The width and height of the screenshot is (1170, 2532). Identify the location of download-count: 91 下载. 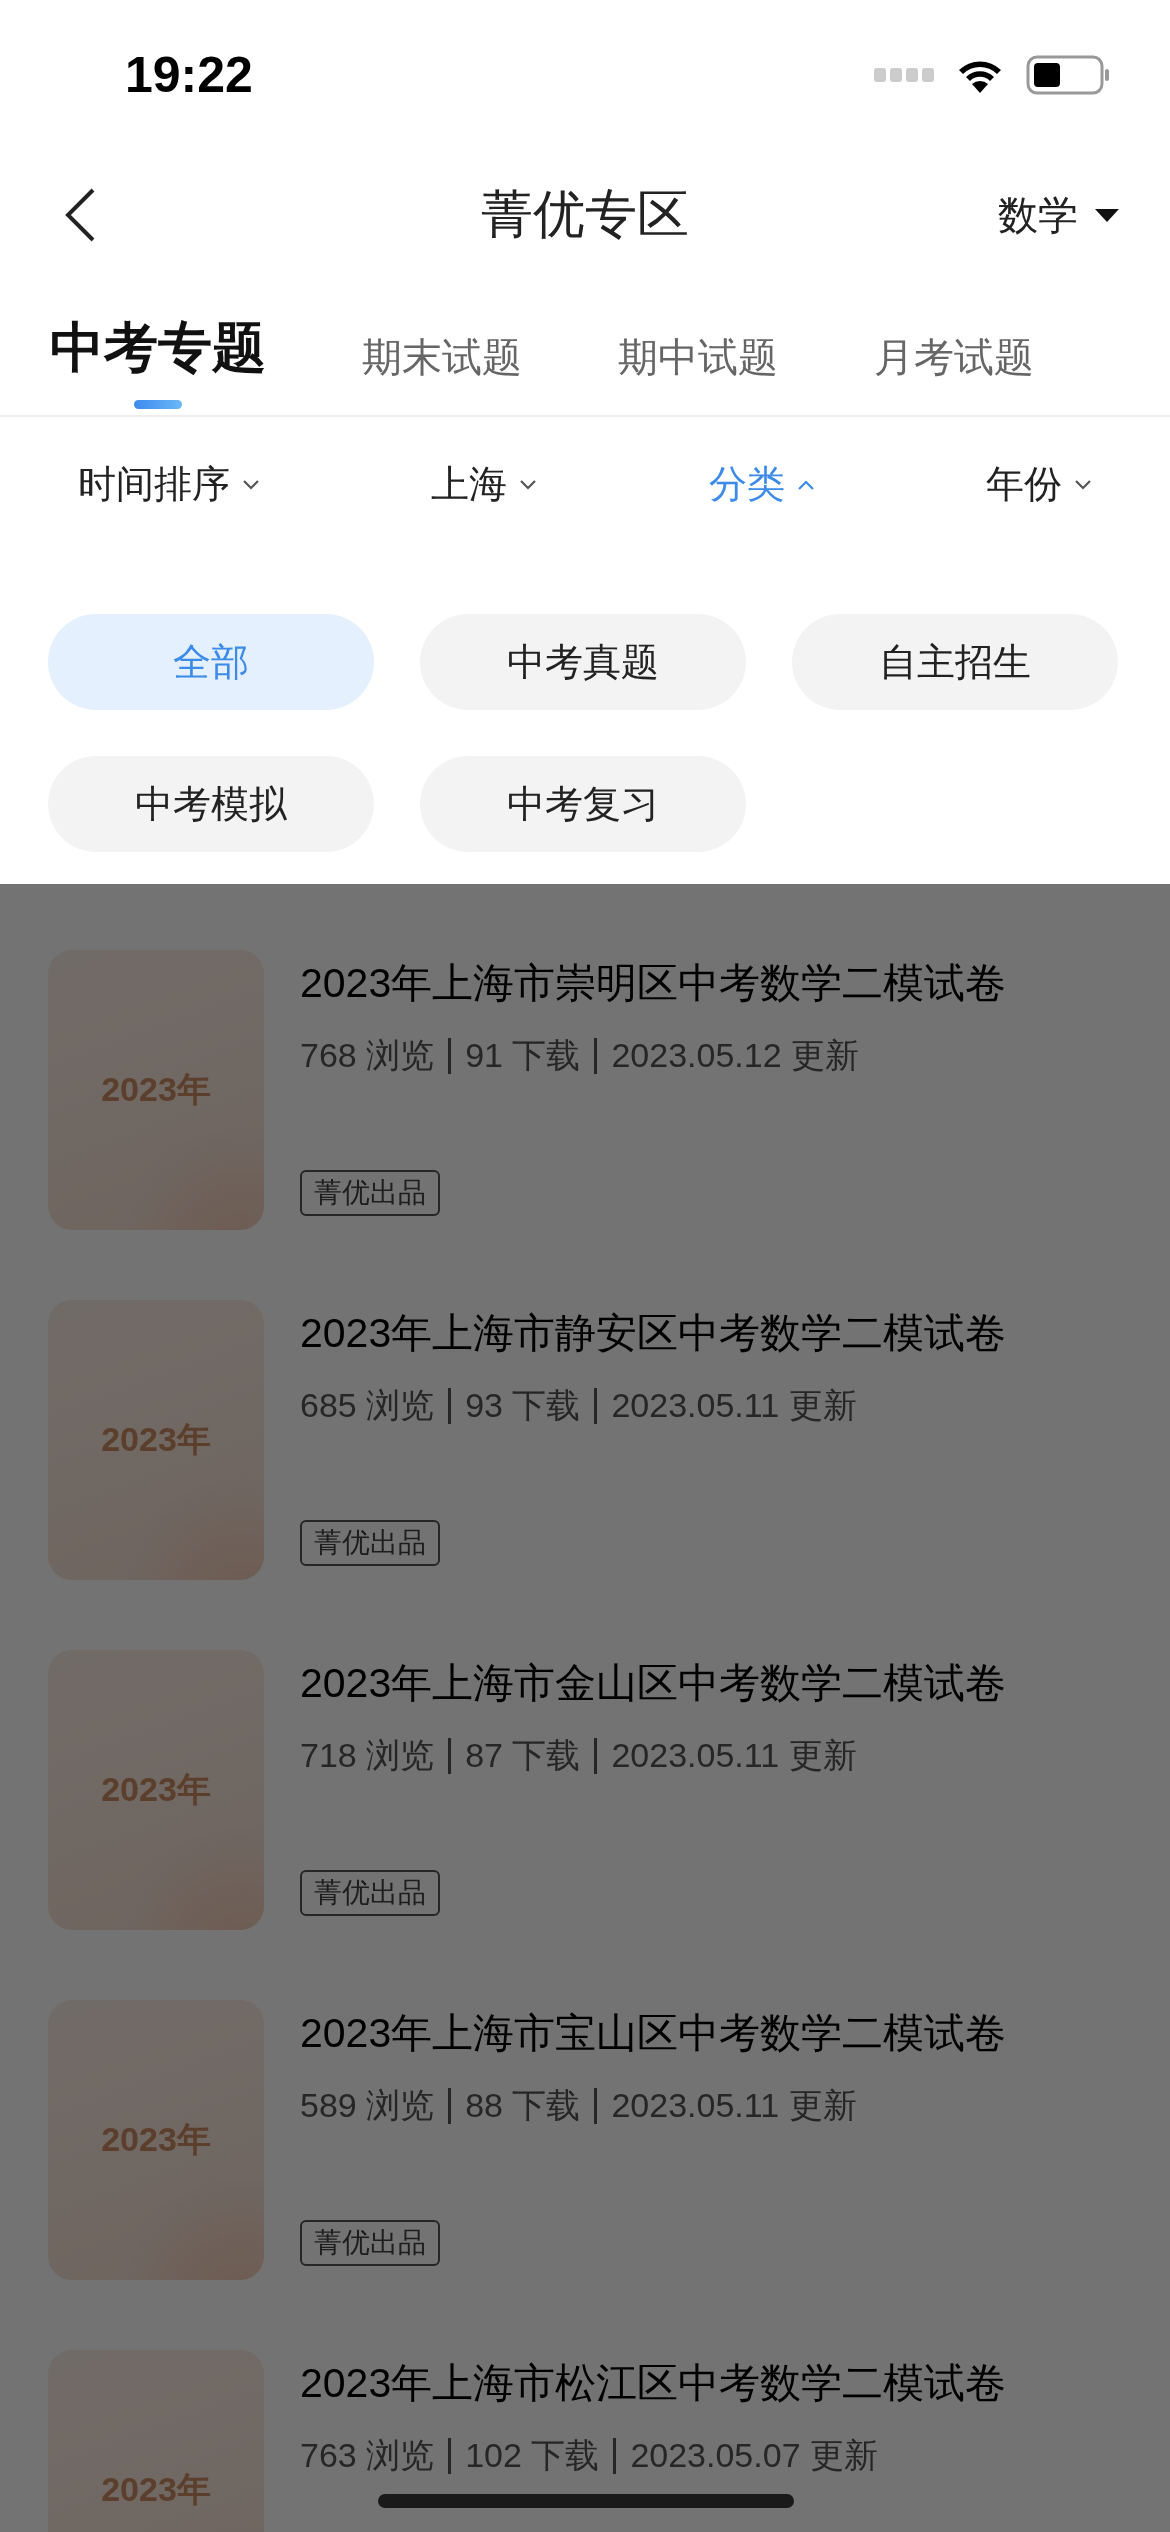
(523, 1055).